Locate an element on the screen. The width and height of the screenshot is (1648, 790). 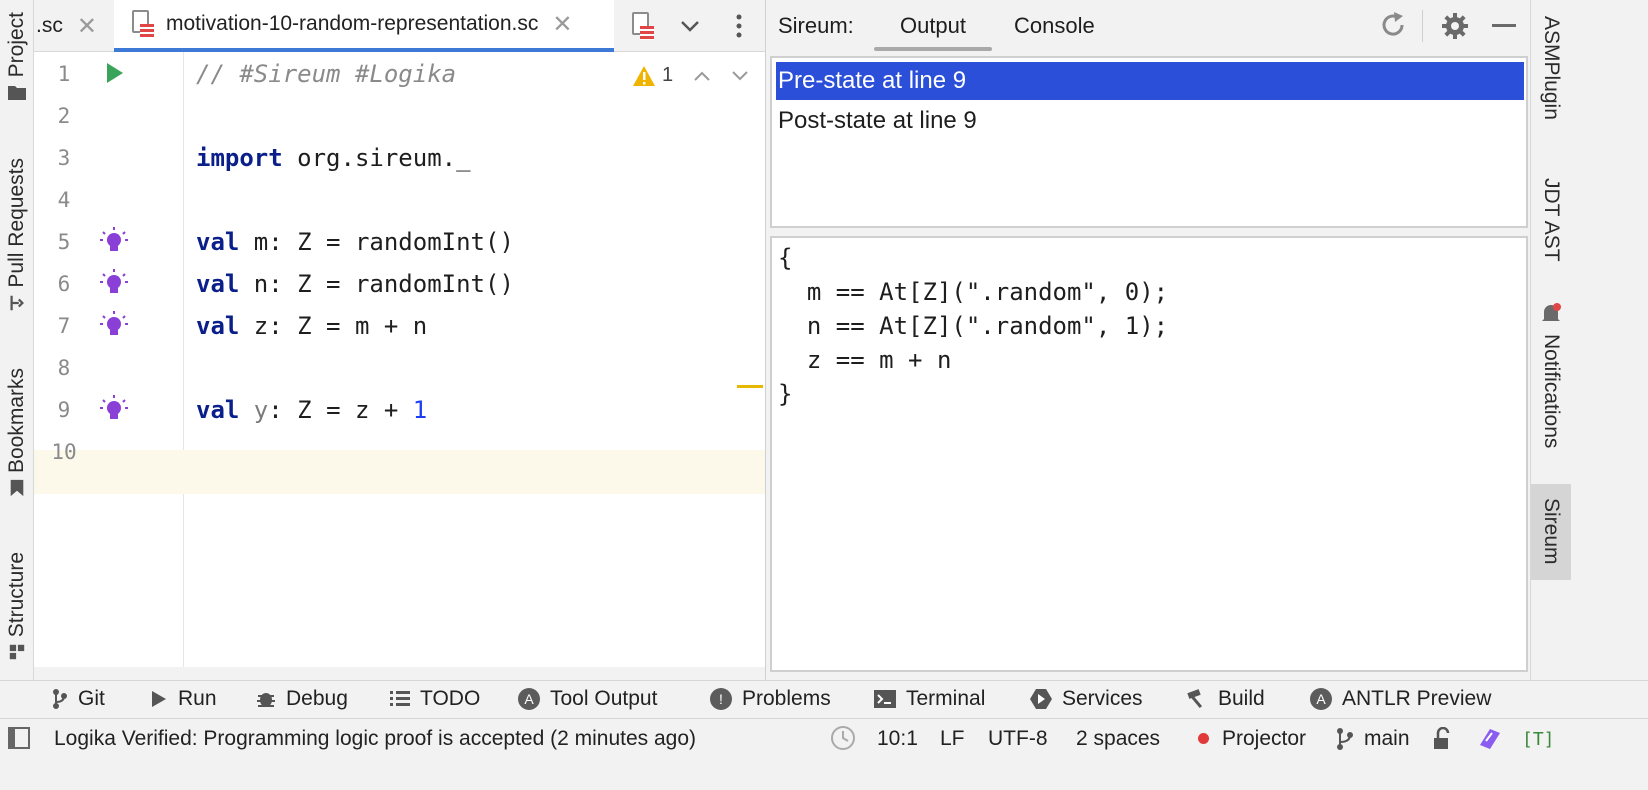
unlock-icon is located at coordinates (1442, 739).